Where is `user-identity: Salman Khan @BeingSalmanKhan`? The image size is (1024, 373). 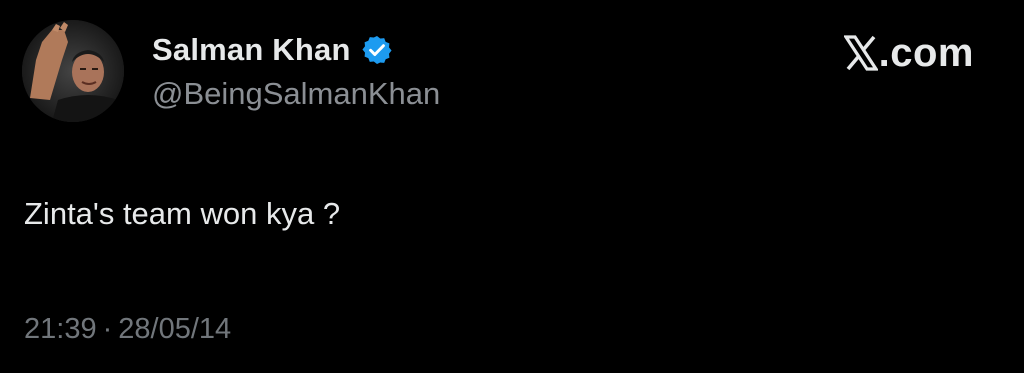
user-identity: Salman Khan @BeingSalmanKhan is located at coordinates (296, 71).